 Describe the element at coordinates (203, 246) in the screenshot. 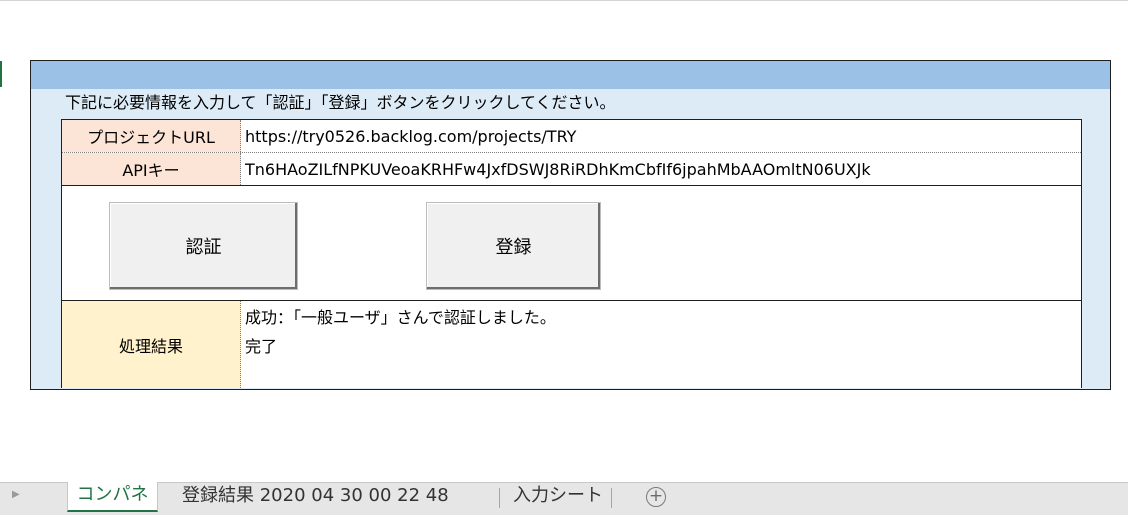

I see `auth-button: 認証` at that location.